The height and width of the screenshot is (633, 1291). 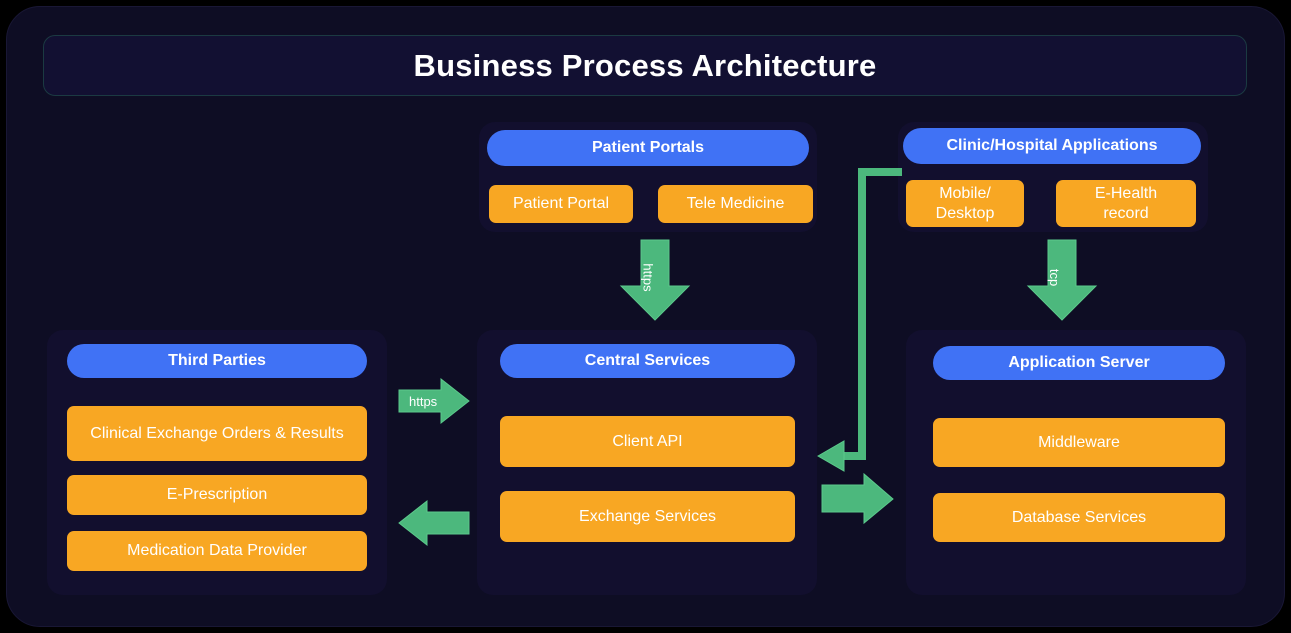 I want to click on node-mobile-desktop-line2: Desktop, so click(x=965, y=213).